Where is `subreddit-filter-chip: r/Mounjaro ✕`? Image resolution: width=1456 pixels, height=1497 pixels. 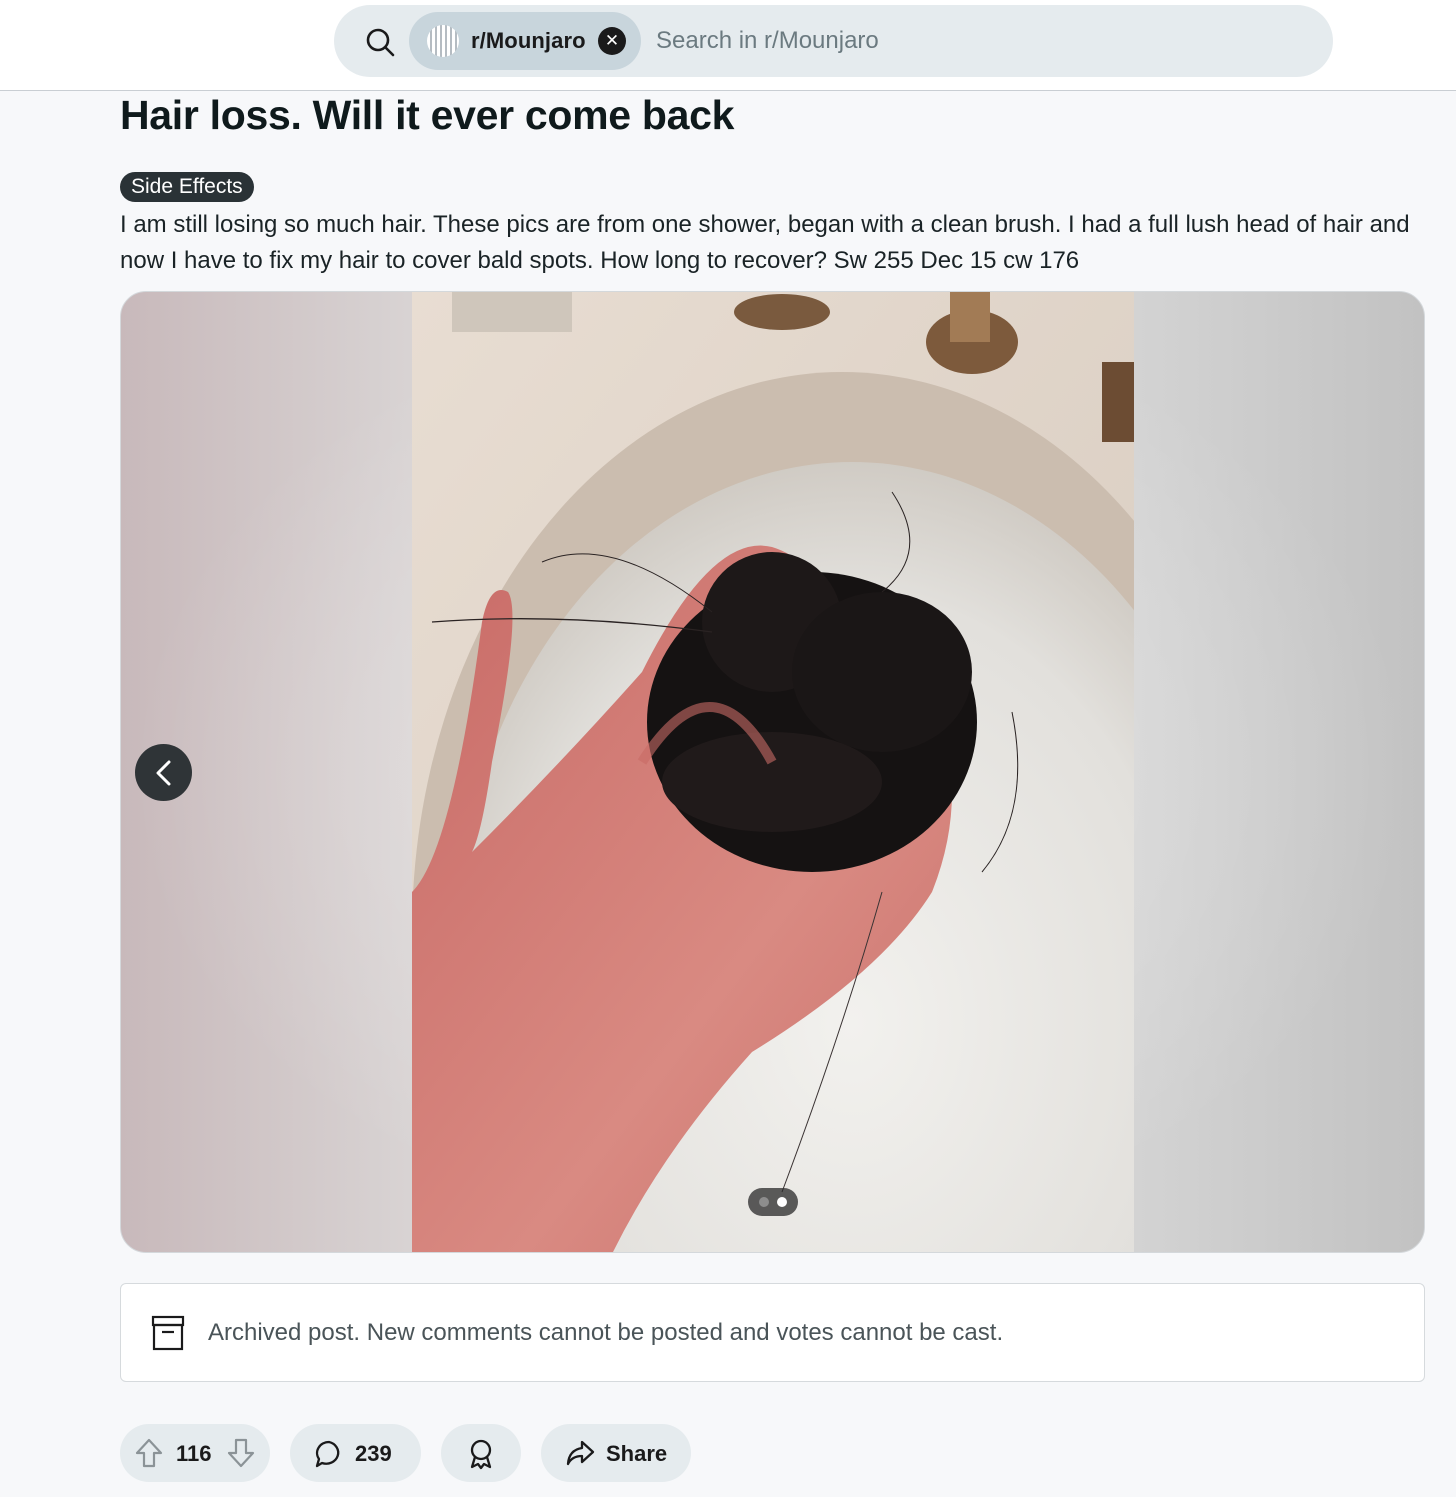 subreddit-filter-chip: r/Mounjaro ✕ is located at coordinates (525, 41).